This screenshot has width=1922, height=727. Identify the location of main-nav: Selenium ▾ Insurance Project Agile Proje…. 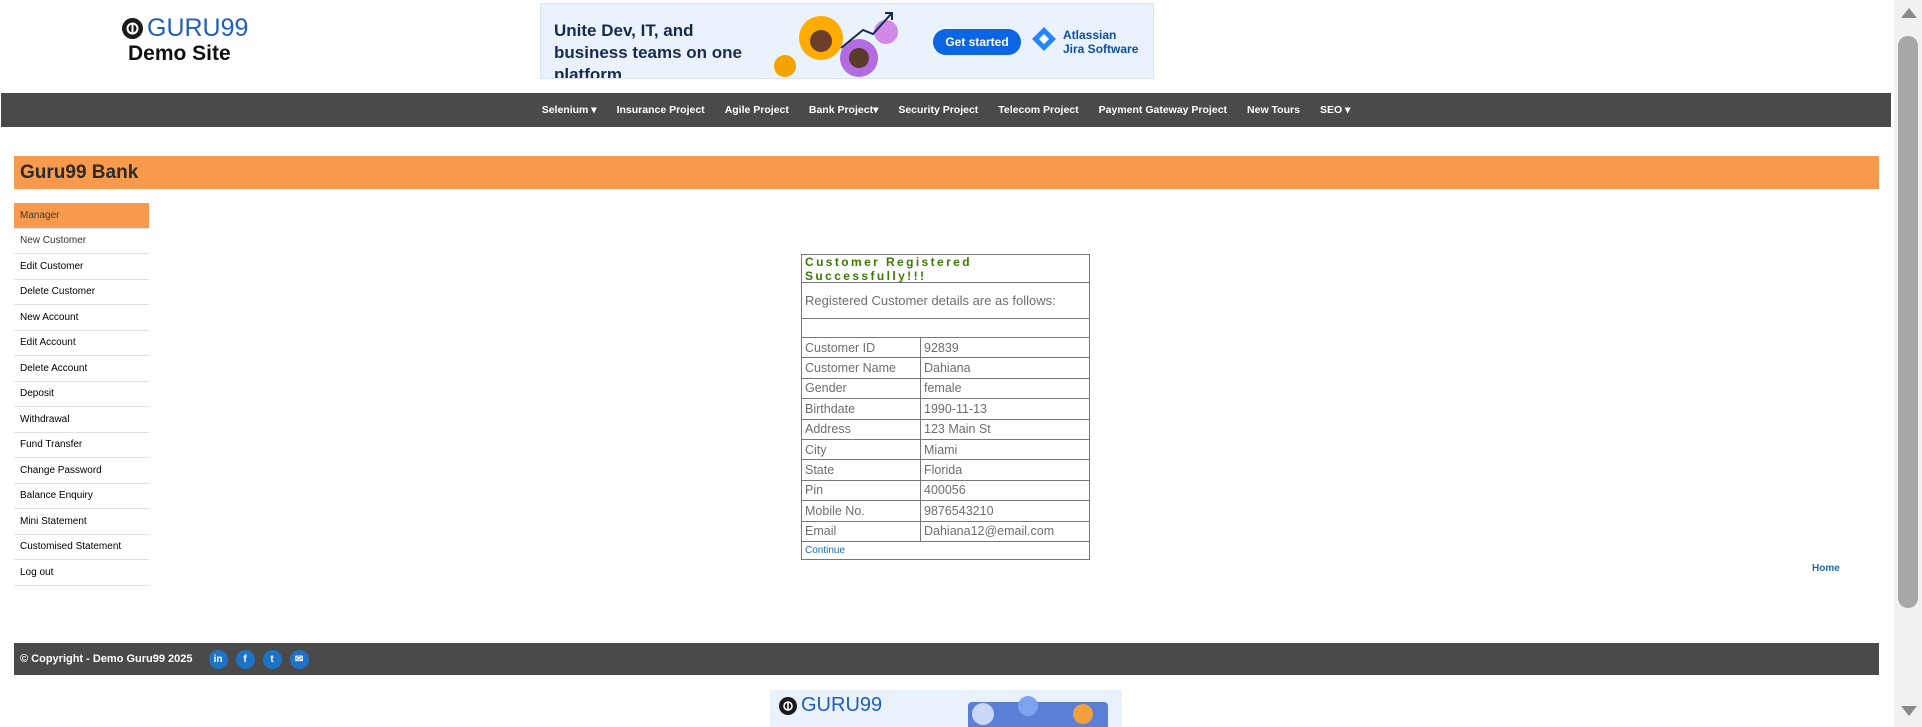
(946, 110).